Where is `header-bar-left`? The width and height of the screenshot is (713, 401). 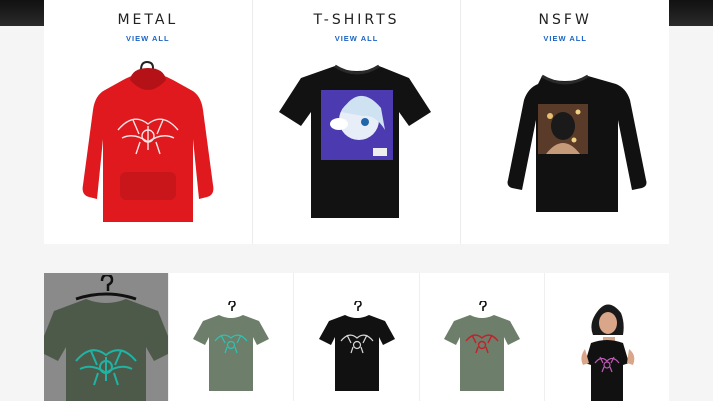
header-bar-left is located at coordinates (22, 13).